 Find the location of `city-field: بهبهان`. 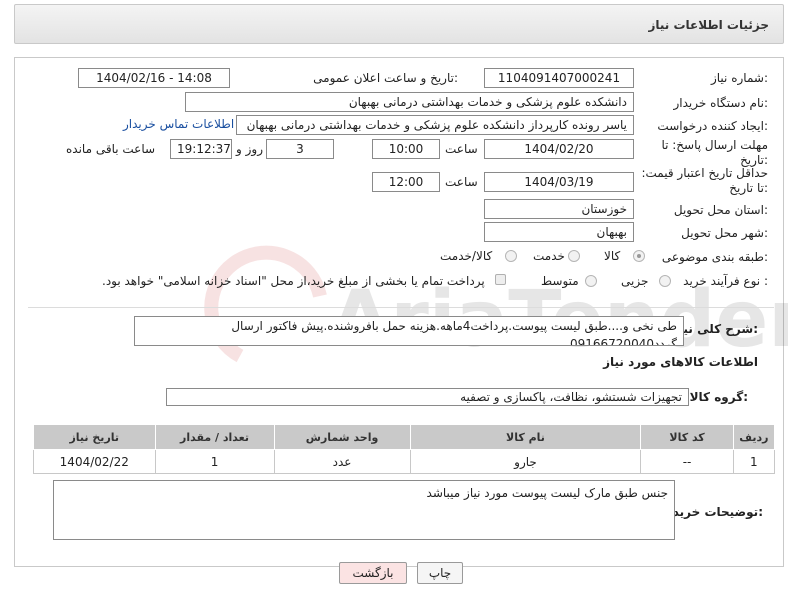

city-field: بهبهان is located at coordinates (559, 232).